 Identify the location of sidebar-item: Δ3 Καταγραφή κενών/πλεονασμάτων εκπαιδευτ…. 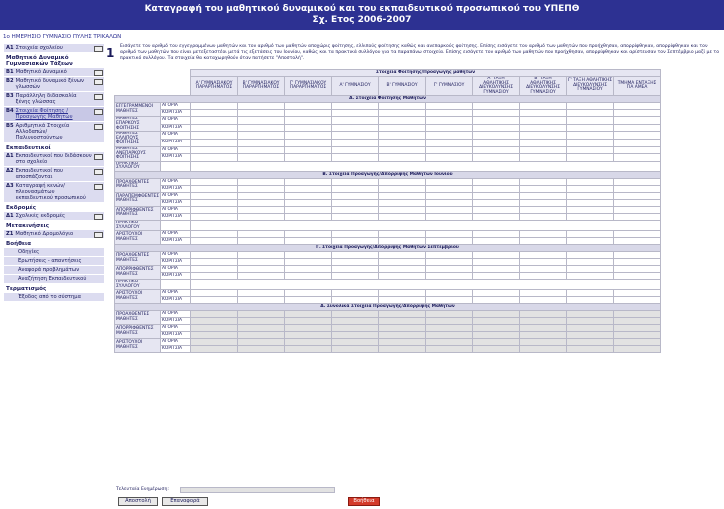
(54, 192).